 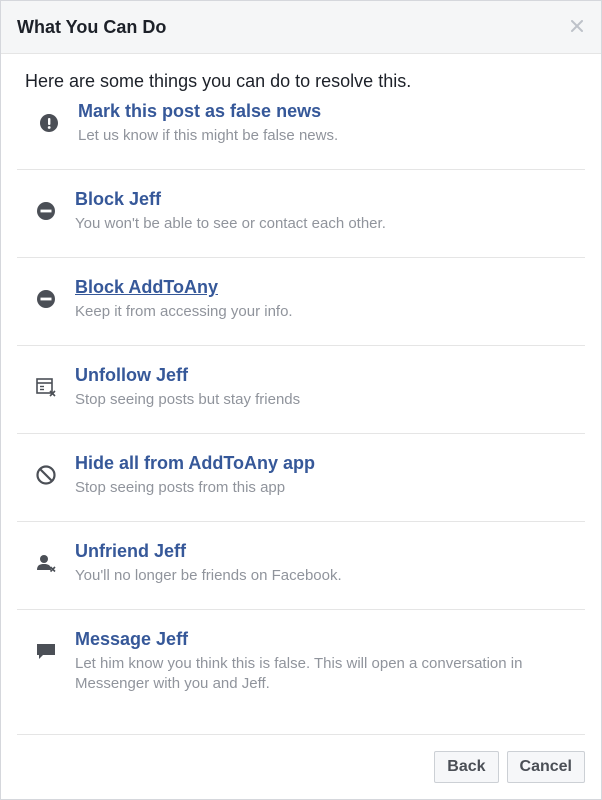 I want to click on option-title: Unfriend Jeff, so click(x=131, y=551).